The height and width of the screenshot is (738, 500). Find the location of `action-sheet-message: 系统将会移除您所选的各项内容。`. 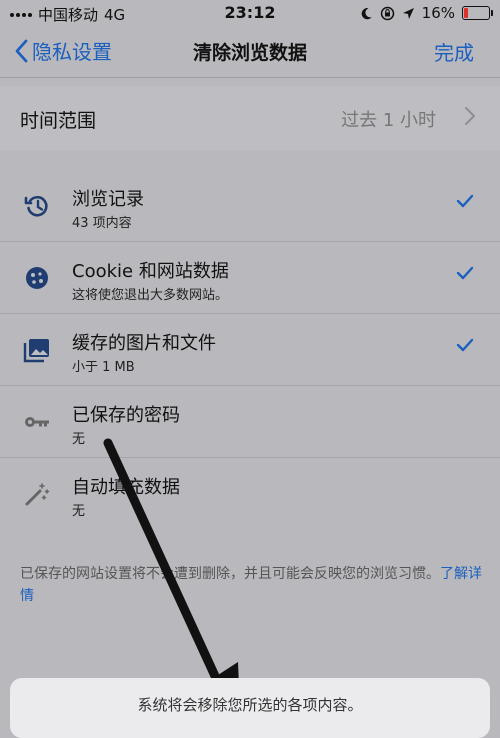

action-sheet-message: 系统将会移除您所选的各项内容。 is located at coordinates (250, 705).